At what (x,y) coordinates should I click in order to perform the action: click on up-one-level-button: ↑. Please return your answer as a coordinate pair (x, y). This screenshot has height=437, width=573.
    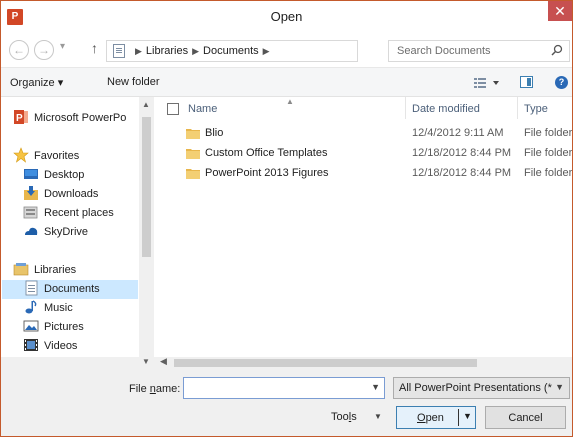
    Looking at the image, I should click on (94, 48).